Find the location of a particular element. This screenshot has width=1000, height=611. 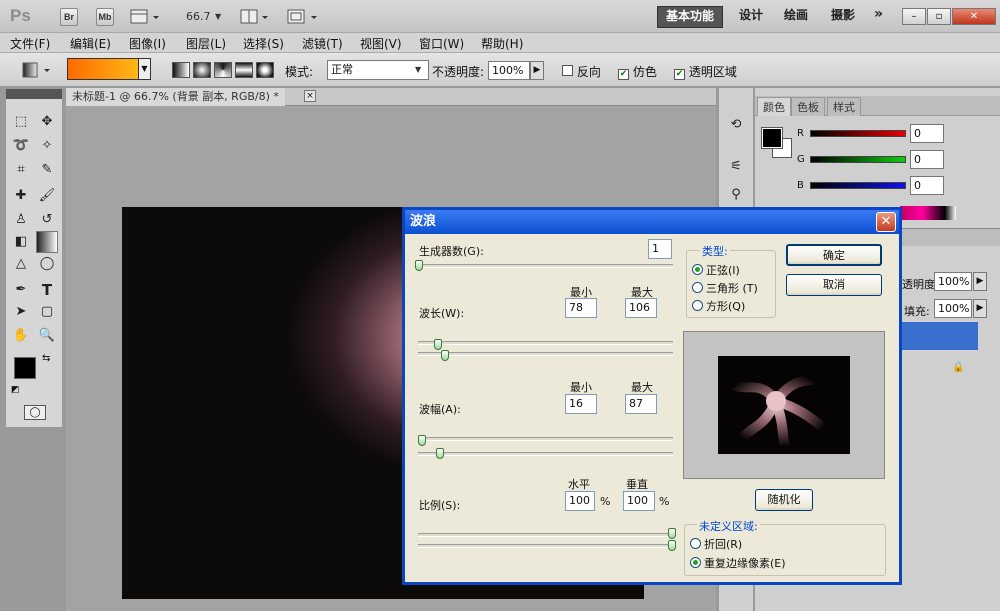

marquee-icon: ⬚ is located at coordinates (21, 122).